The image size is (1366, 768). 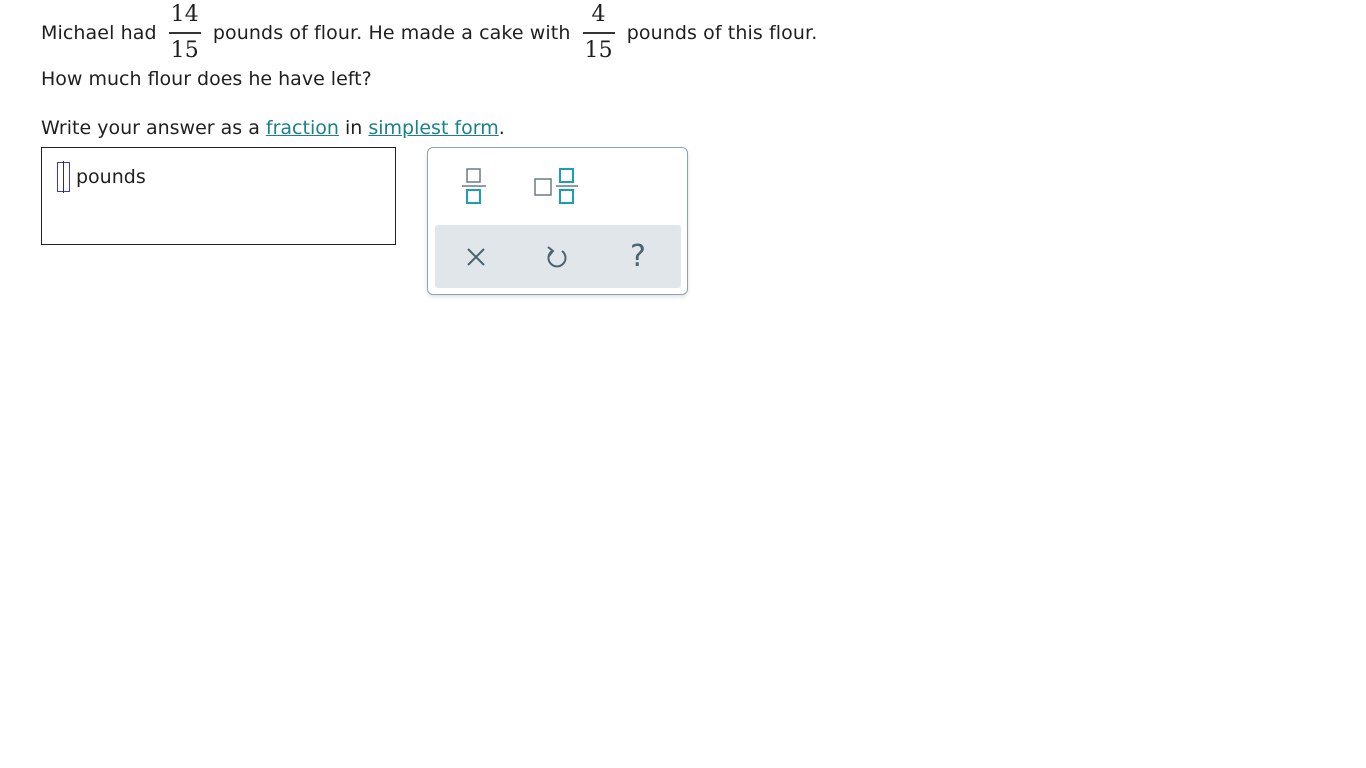 What do you see at coordinates (353, 128) in the screenshot?
I see `instruction-middle: in` at bounding box center [353, 128].